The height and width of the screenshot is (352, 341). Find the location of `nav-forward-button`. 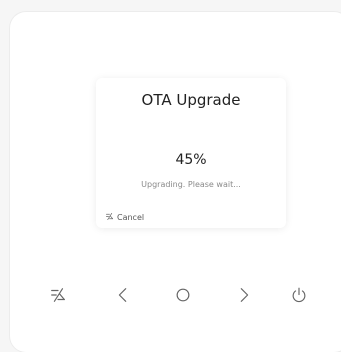

nav-forward-button is located at coordinates (244, 297).